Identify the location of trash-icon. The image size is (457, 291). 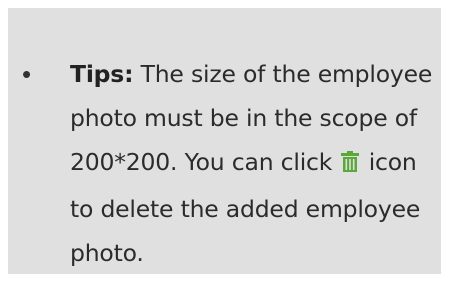
(350, 165).